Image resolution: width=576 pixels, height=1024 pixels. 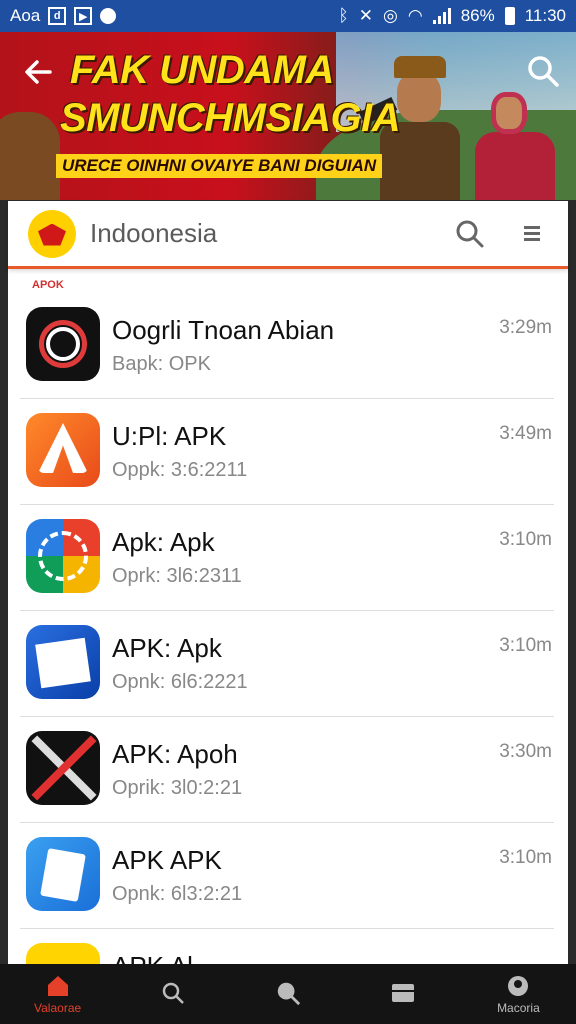 What do you see at coordinates (52, 233) in the screenshot?
I see `garuda-logo-icon` at bounding box center [52, 233].